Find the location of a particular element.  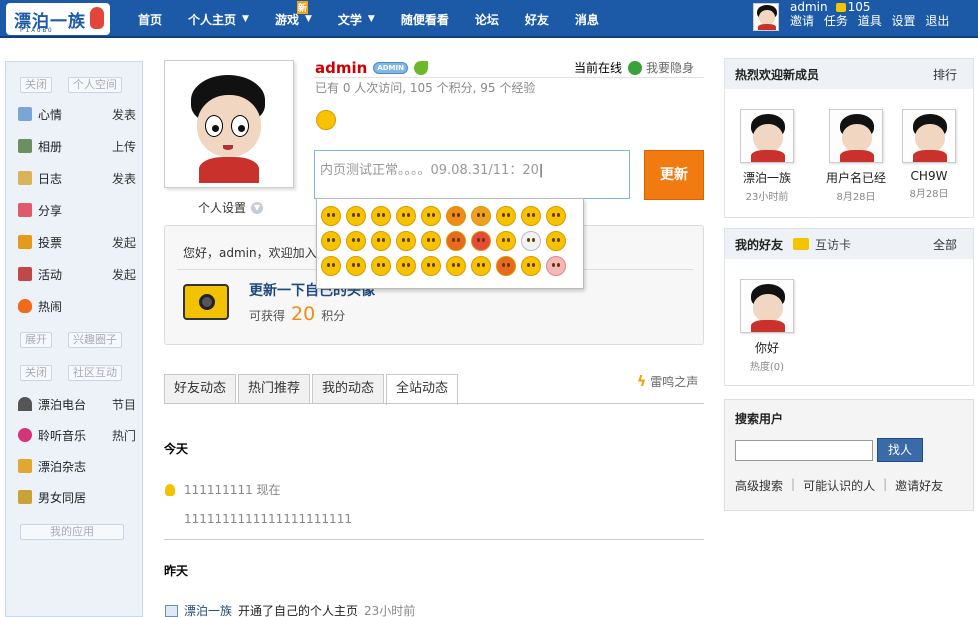

nav-literature: 文学 ▼ is located at coordinates (356, 19).